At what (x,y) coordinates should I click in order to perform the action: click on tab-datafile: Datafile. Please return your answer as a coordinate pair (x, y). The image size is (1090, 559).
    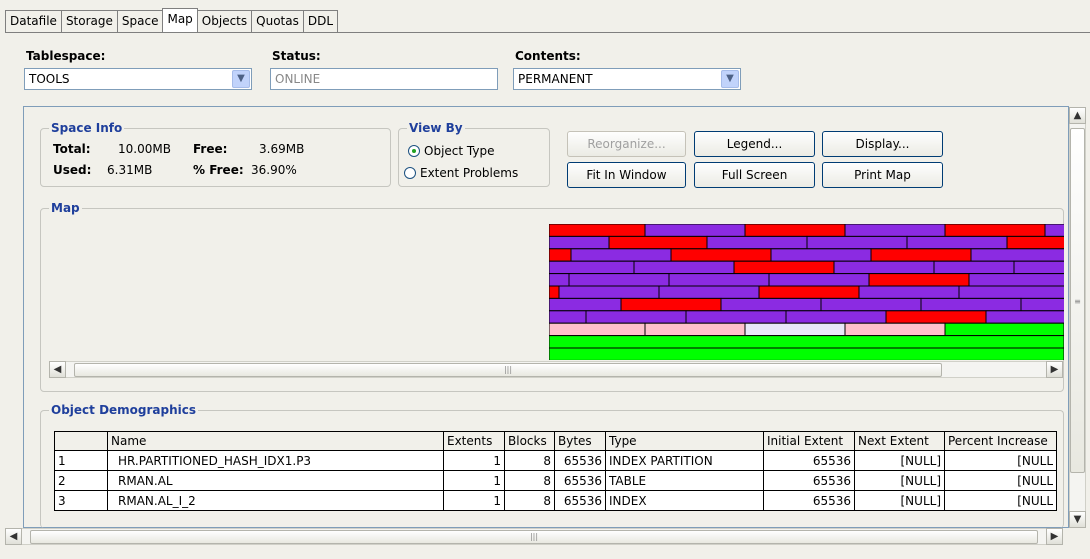
    Looking at the image, I should click on (33, 21).